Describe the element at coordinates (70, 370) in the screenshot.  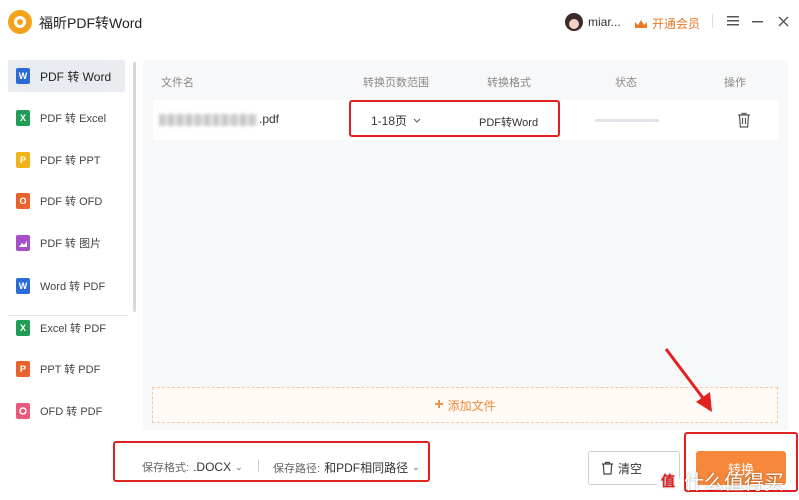
I see `sidebar-item-label: PPT 转 PDF` at that location.